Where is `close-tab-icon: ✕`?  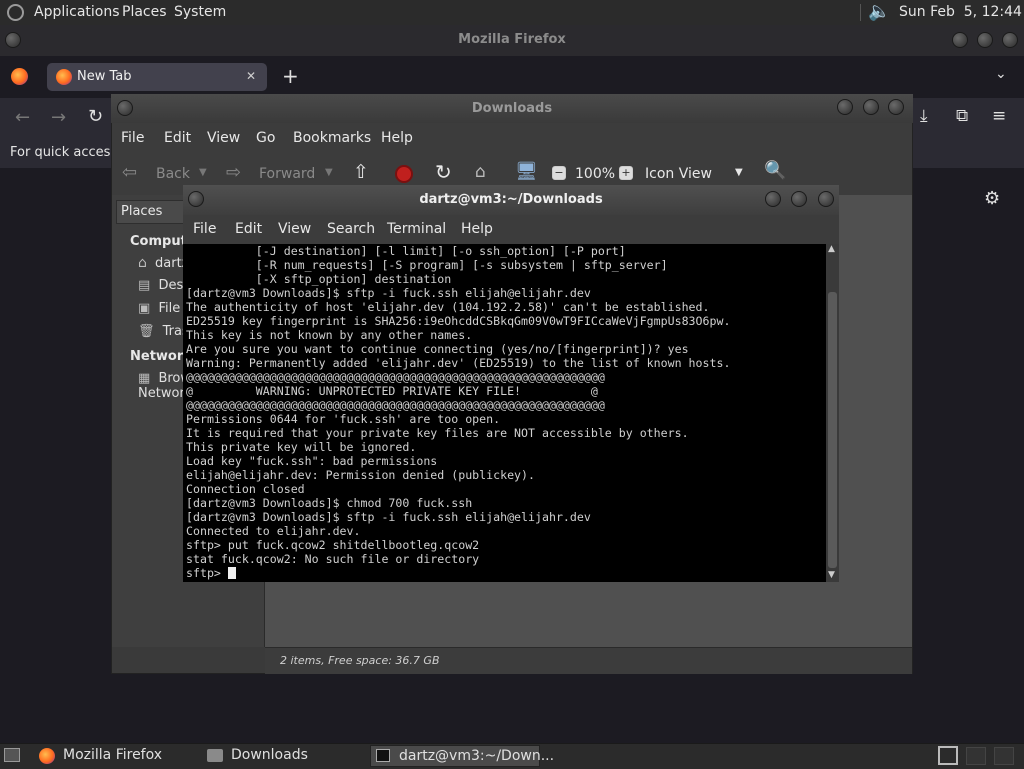
close-tab-icon: ✕ is located at coordinates (251, 76).